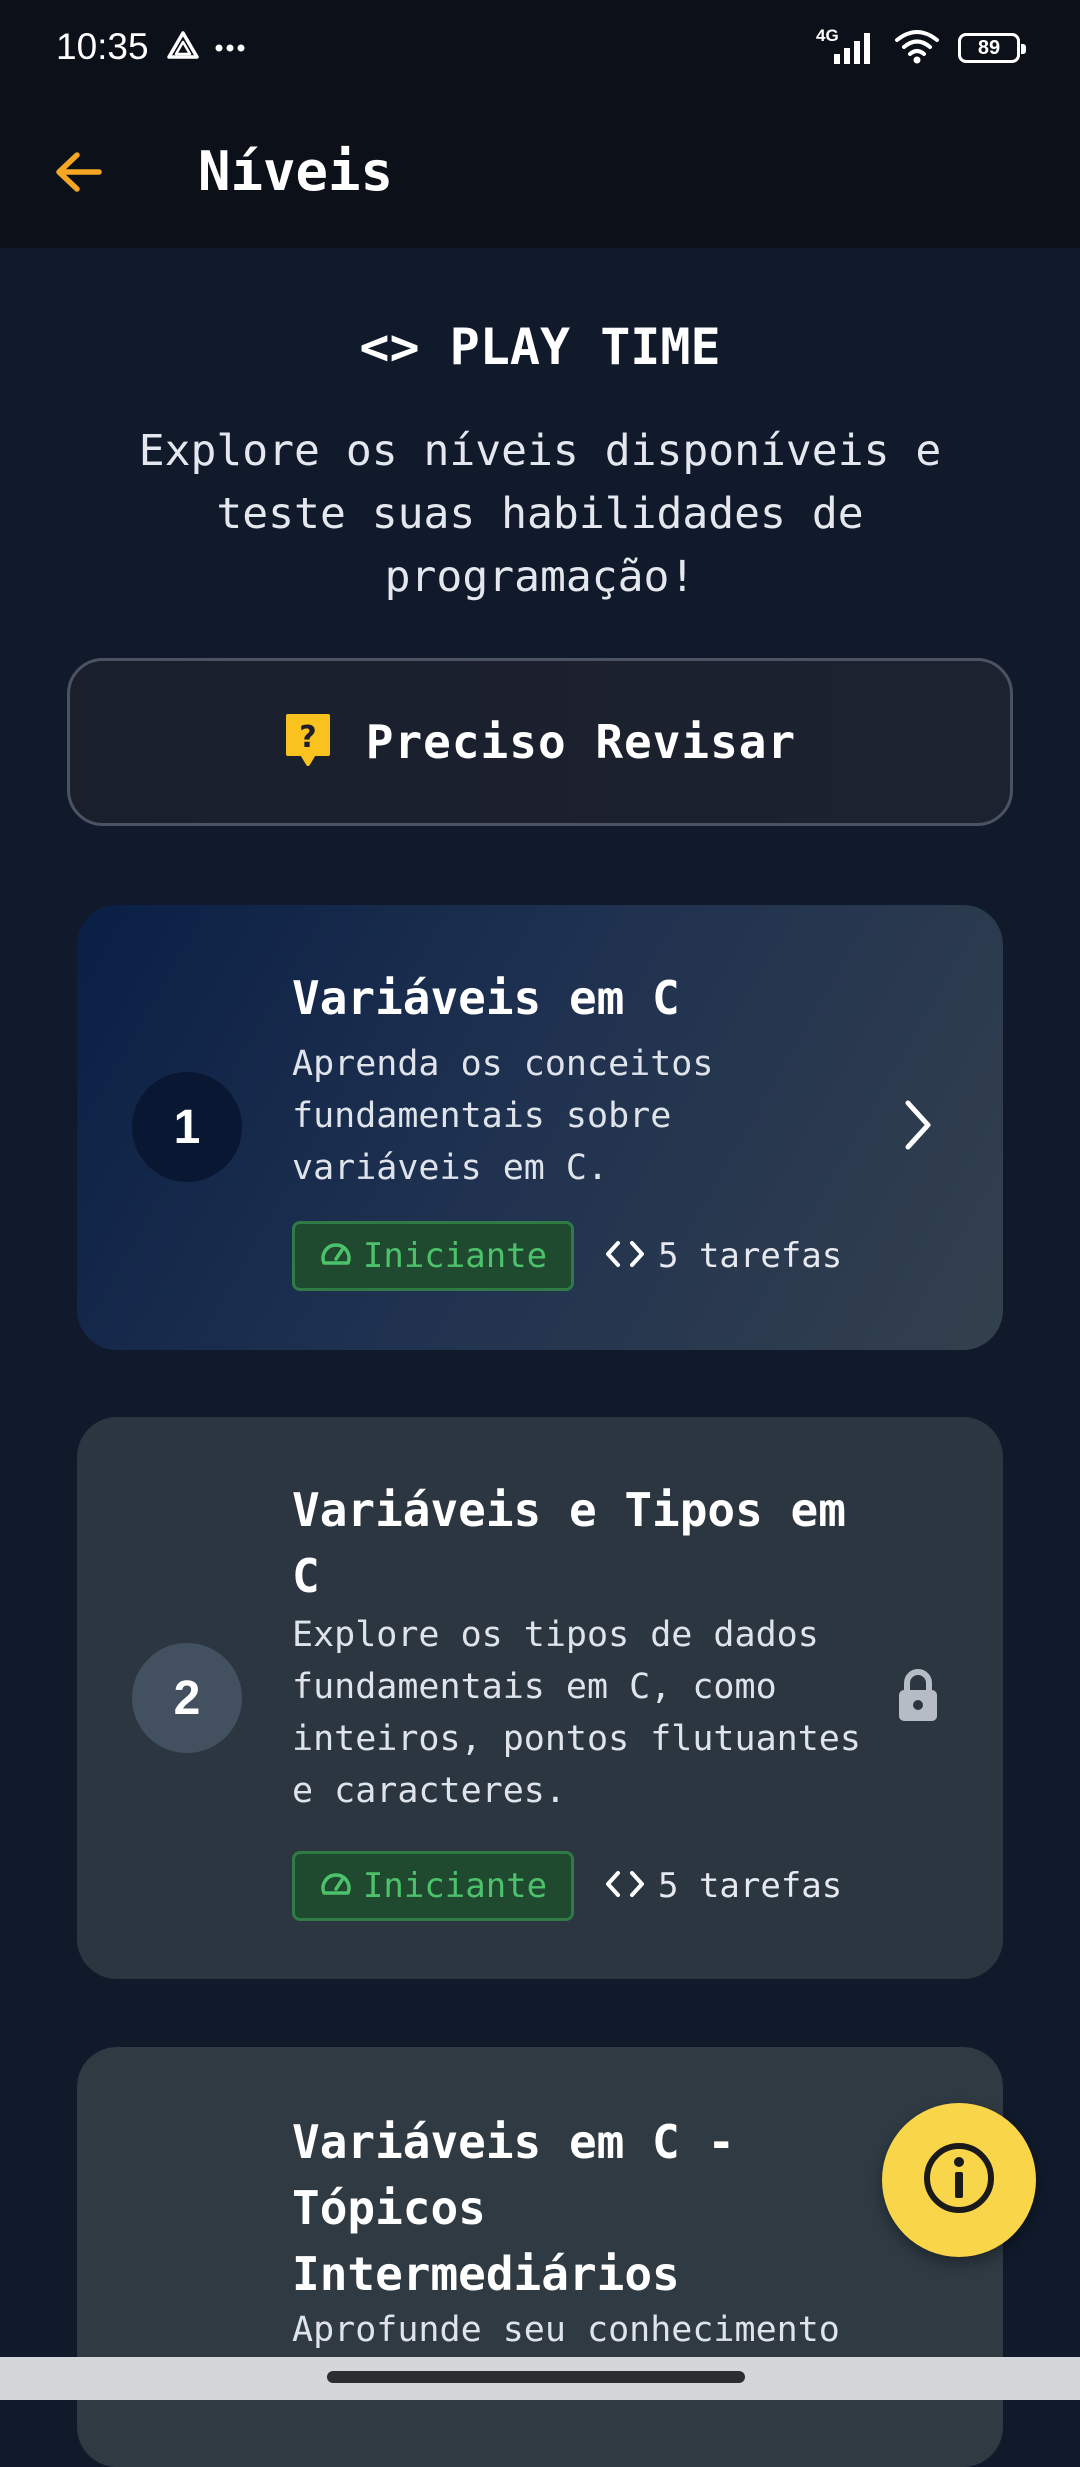 The width and height of the screenshot is (1080, 2467). I want to click on question-badge-icon: ?, so click(308, 742).